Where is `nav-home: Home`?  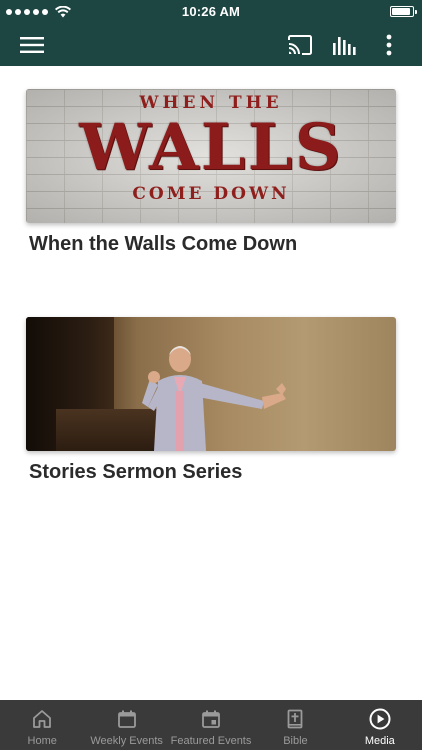
nav-home: Home is located at coordinates (42, 725).